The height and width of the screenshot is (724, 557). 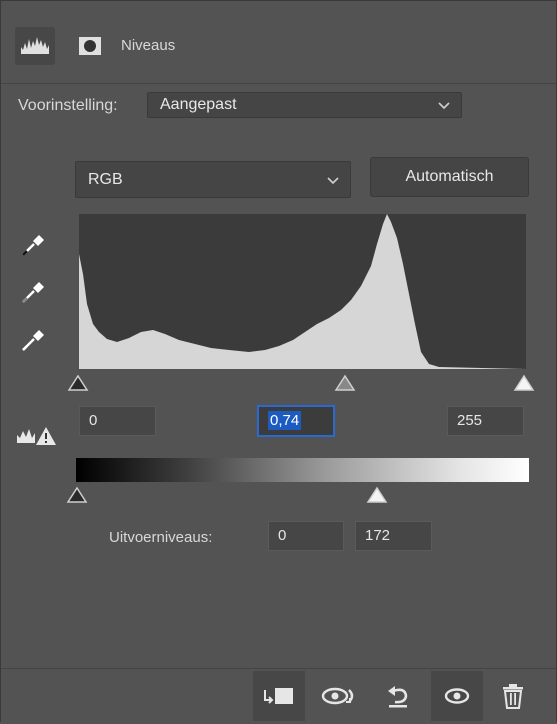 What do you see at coordinates (78, 383) in the screenshot?
I see `input-black-slider` at bounding box center [78, 383].